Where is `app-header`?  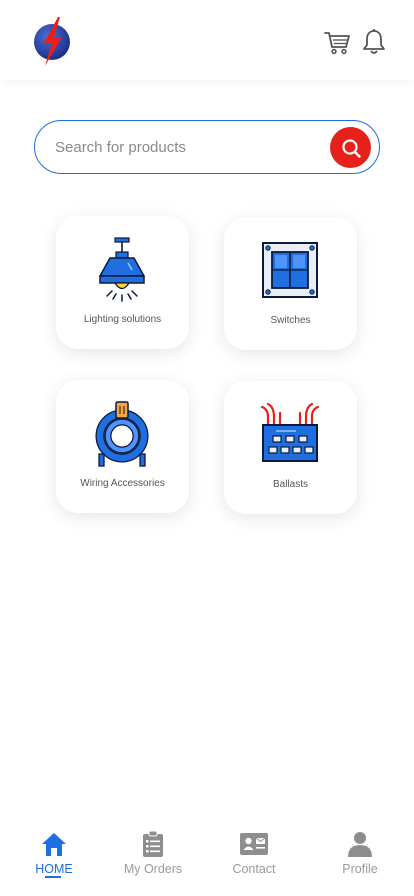
app-header is located at coordinates (207, 40).